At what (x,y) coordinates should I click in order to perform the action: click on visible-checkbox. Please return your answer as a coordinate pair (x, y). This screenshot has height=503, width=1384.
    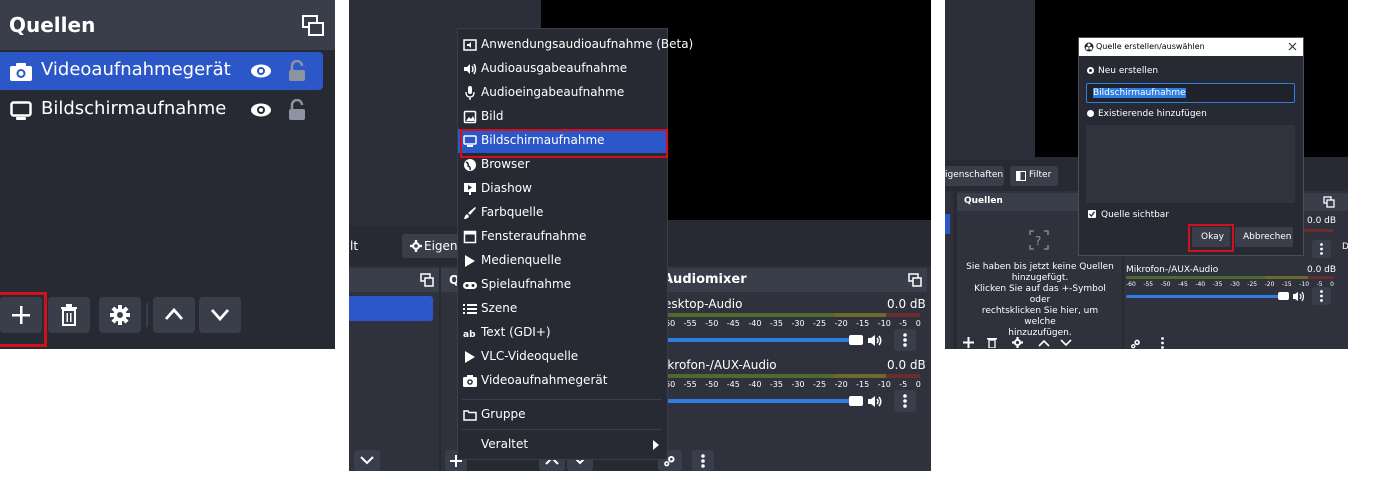
    Looking at the image, I should click on (1092, 214).